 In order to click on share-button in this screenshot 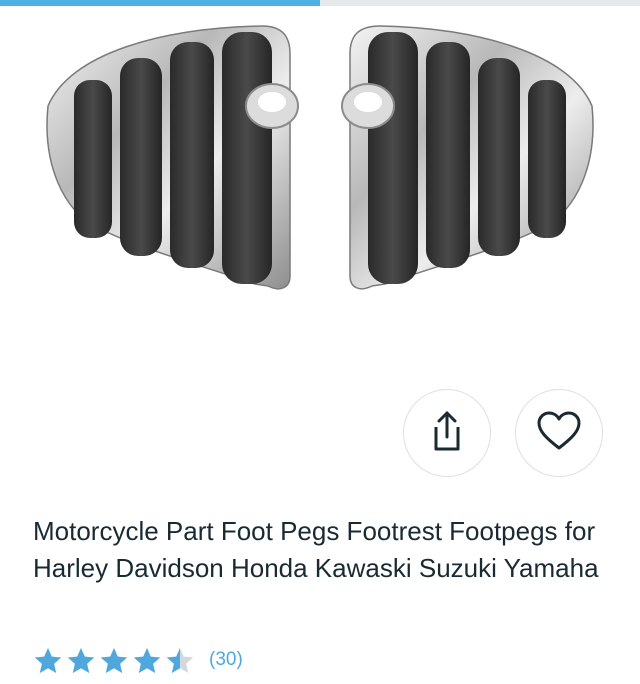, I will do `click(447, 433)`.